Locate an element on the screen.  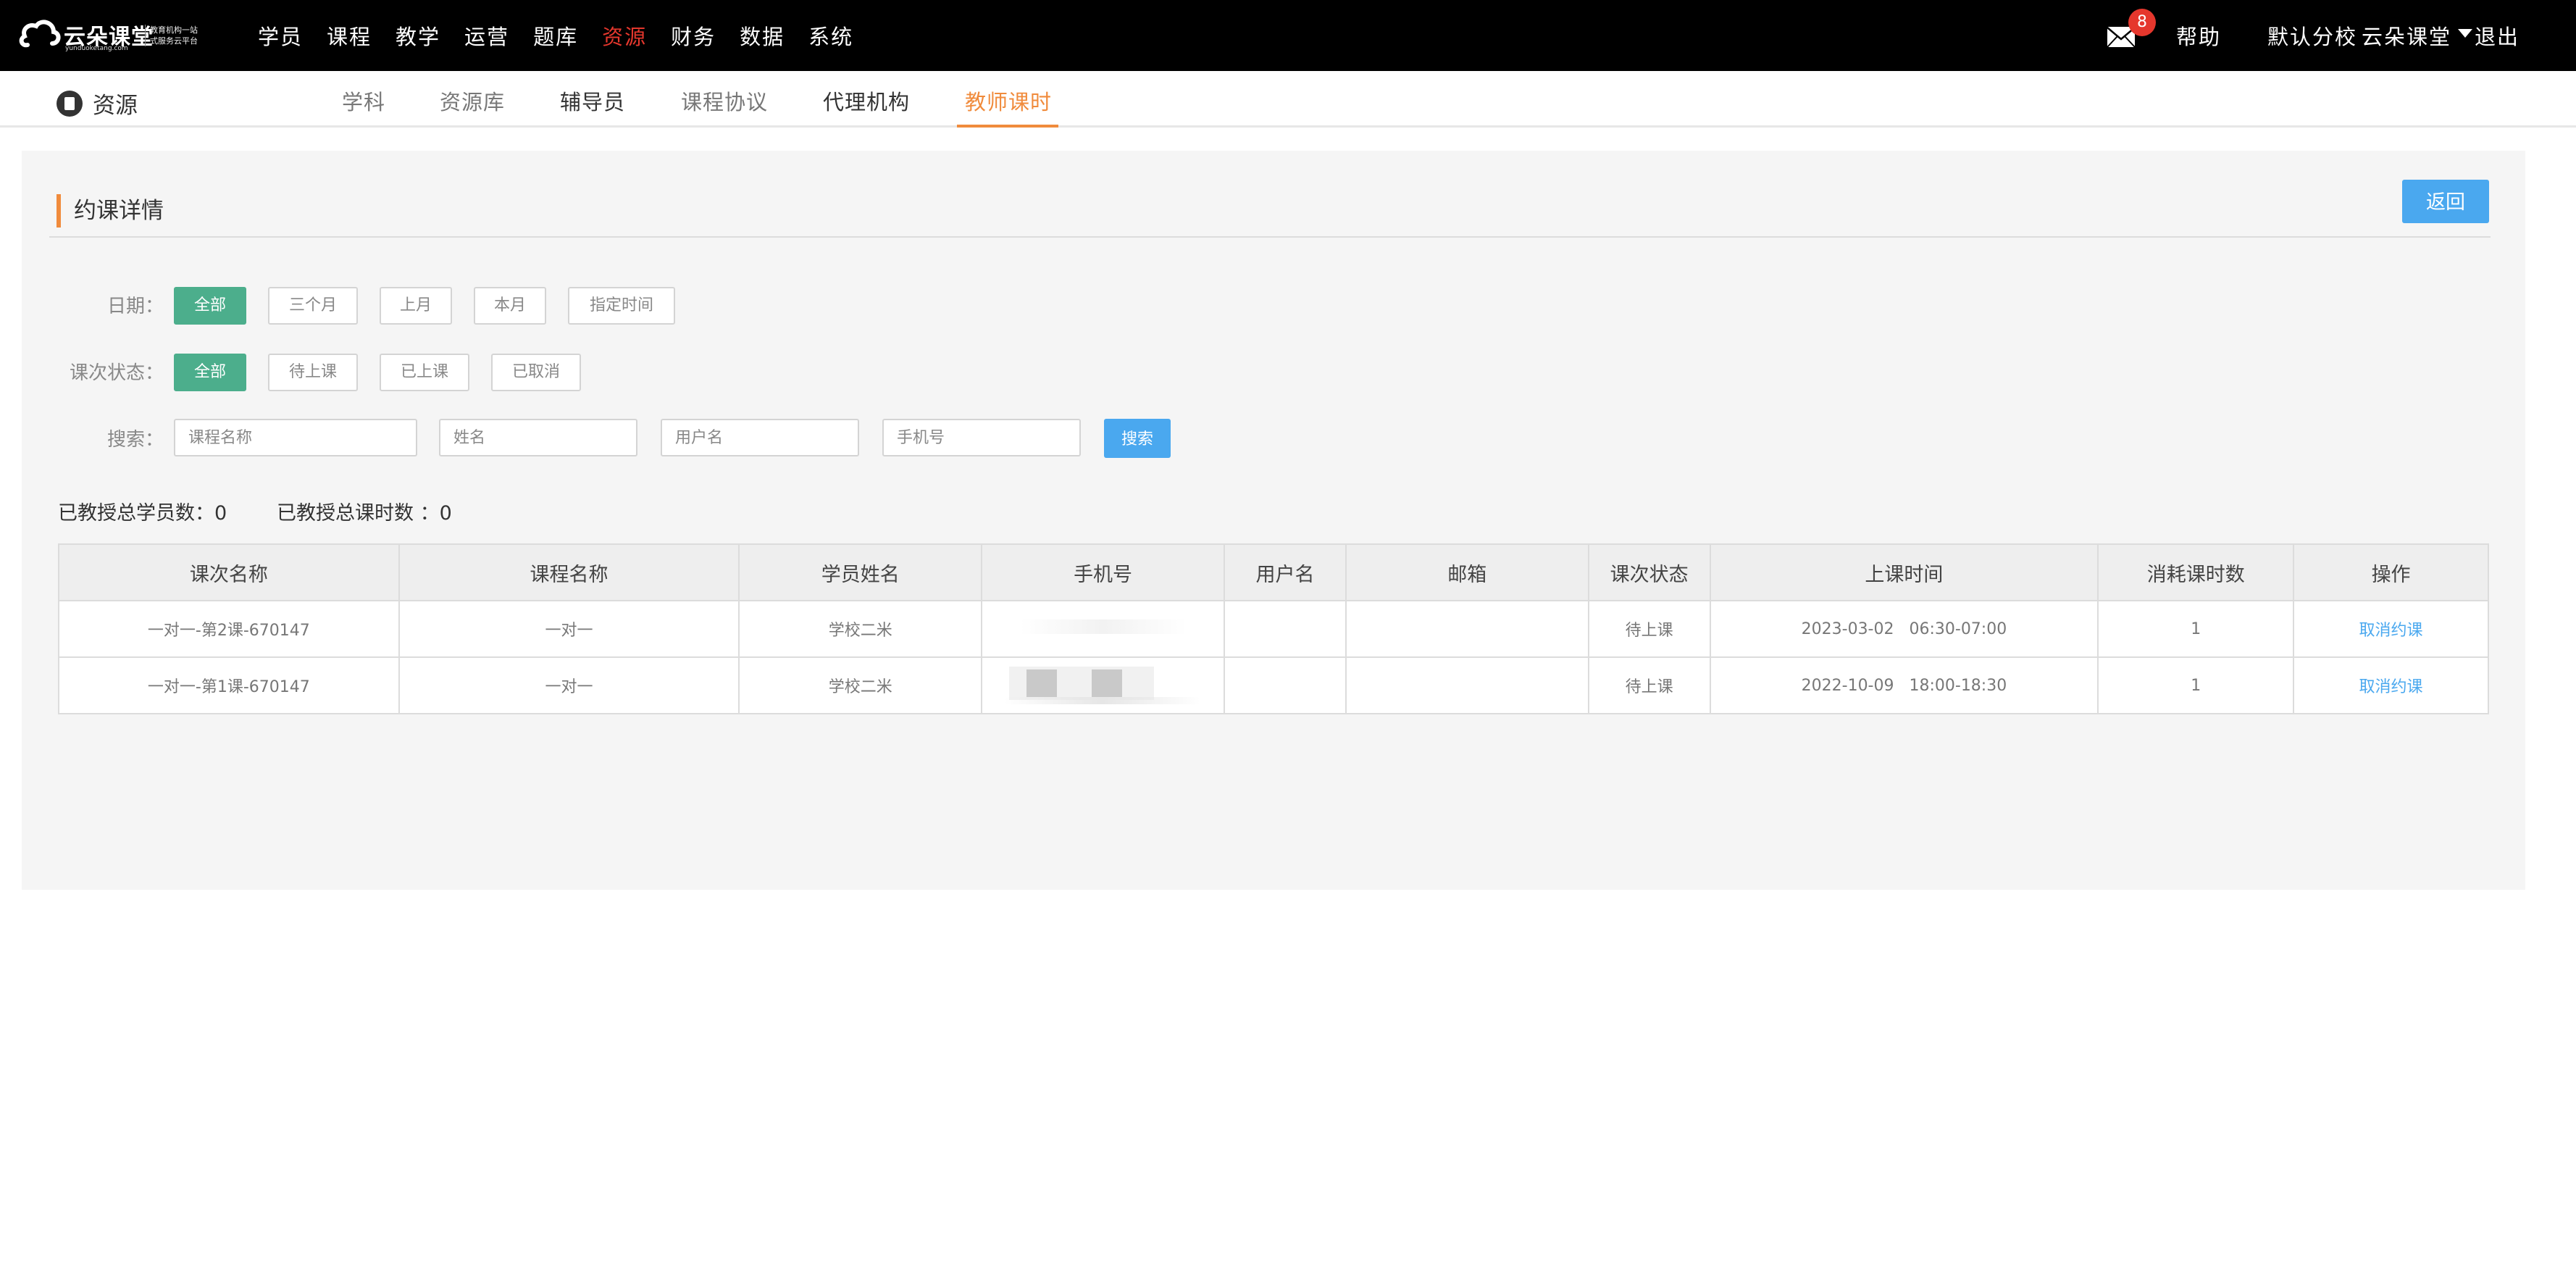
cell-class-time: 2023-03-02 06:30-07:00 is located at coordinates (1904, 629).